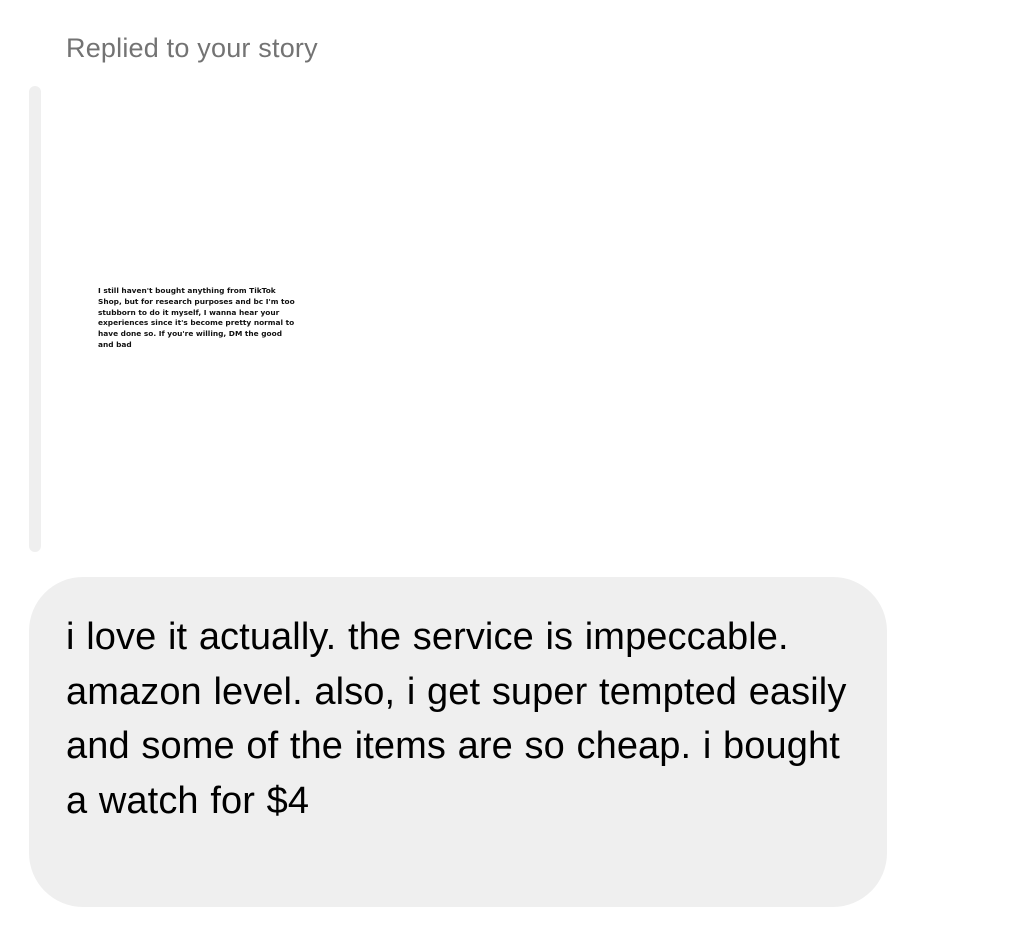 Image resolution: width=1031 pixels, height=935 pixels. I want to click on story-reply-indicator-bar, so click(35, 319).